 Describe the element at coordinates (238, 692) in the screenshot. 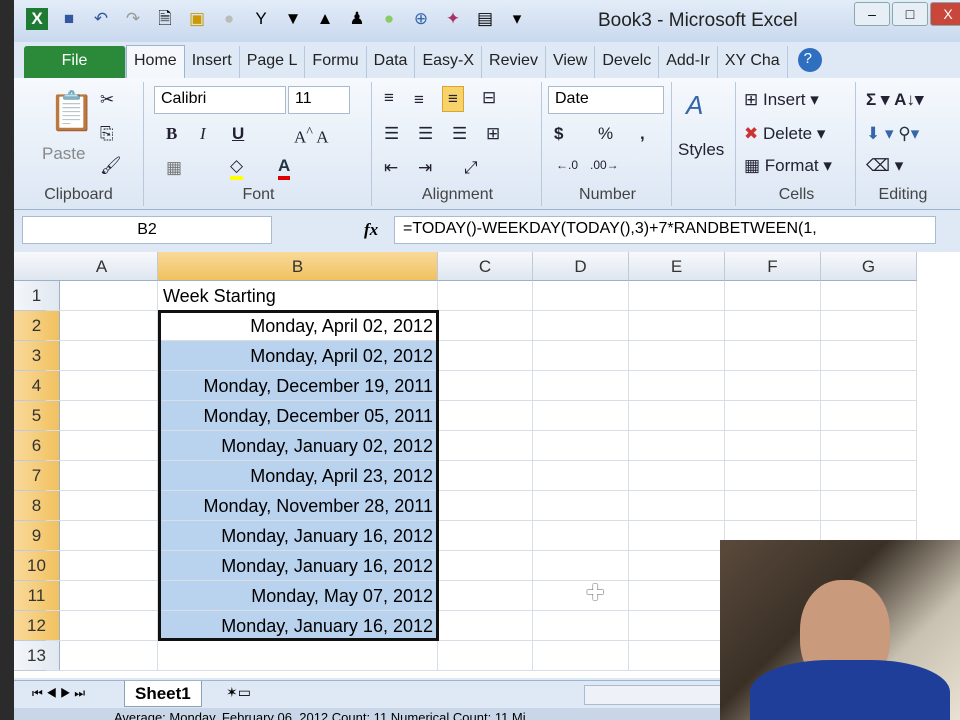

I see `insert-sheet-icon: ✶▭` at that location.